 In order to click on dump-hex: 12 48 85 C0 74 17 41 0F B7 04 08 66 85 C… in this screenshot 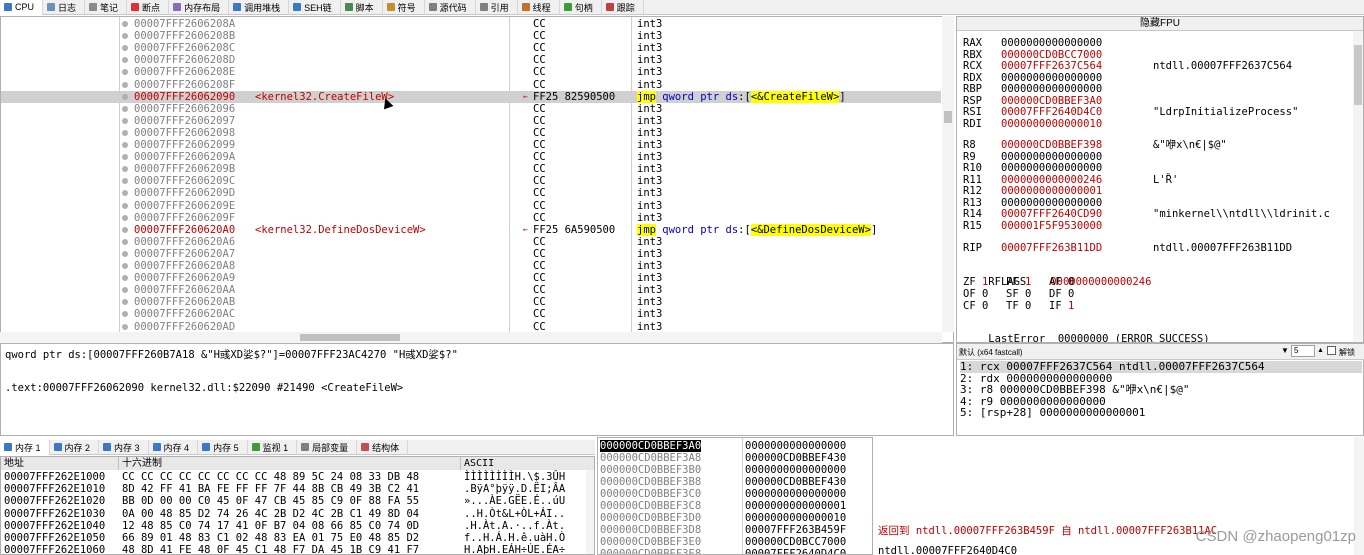, I will do `click(270, 526)`.